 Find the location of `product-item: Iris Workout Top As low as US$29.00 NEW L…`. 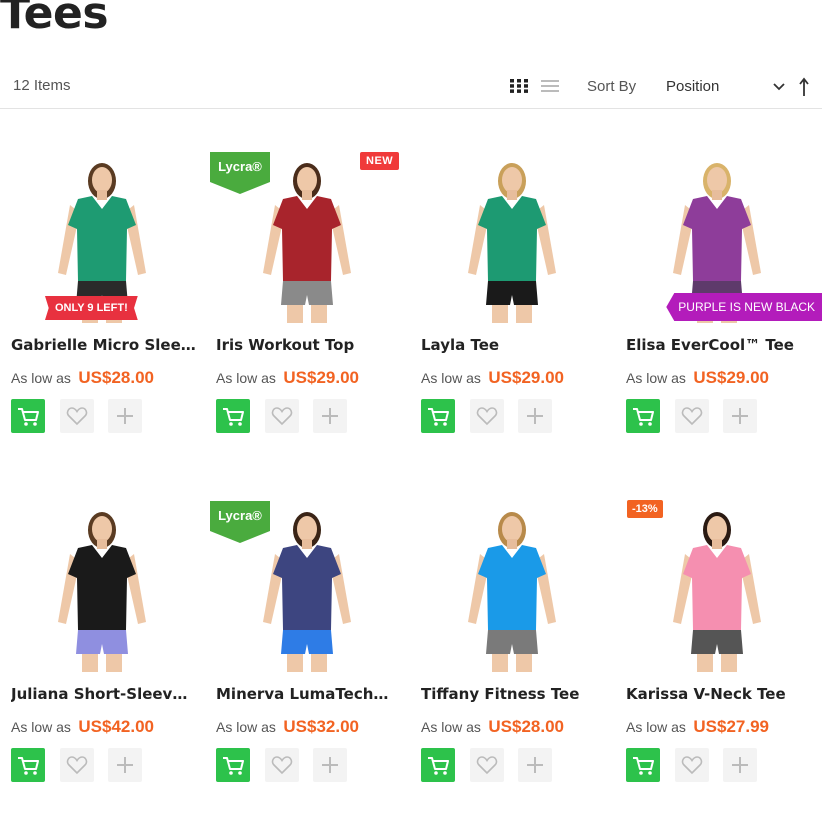

product-item: Iris Workout Top As low as US$29.00 NEW L… is located at coordinates (307, 305).